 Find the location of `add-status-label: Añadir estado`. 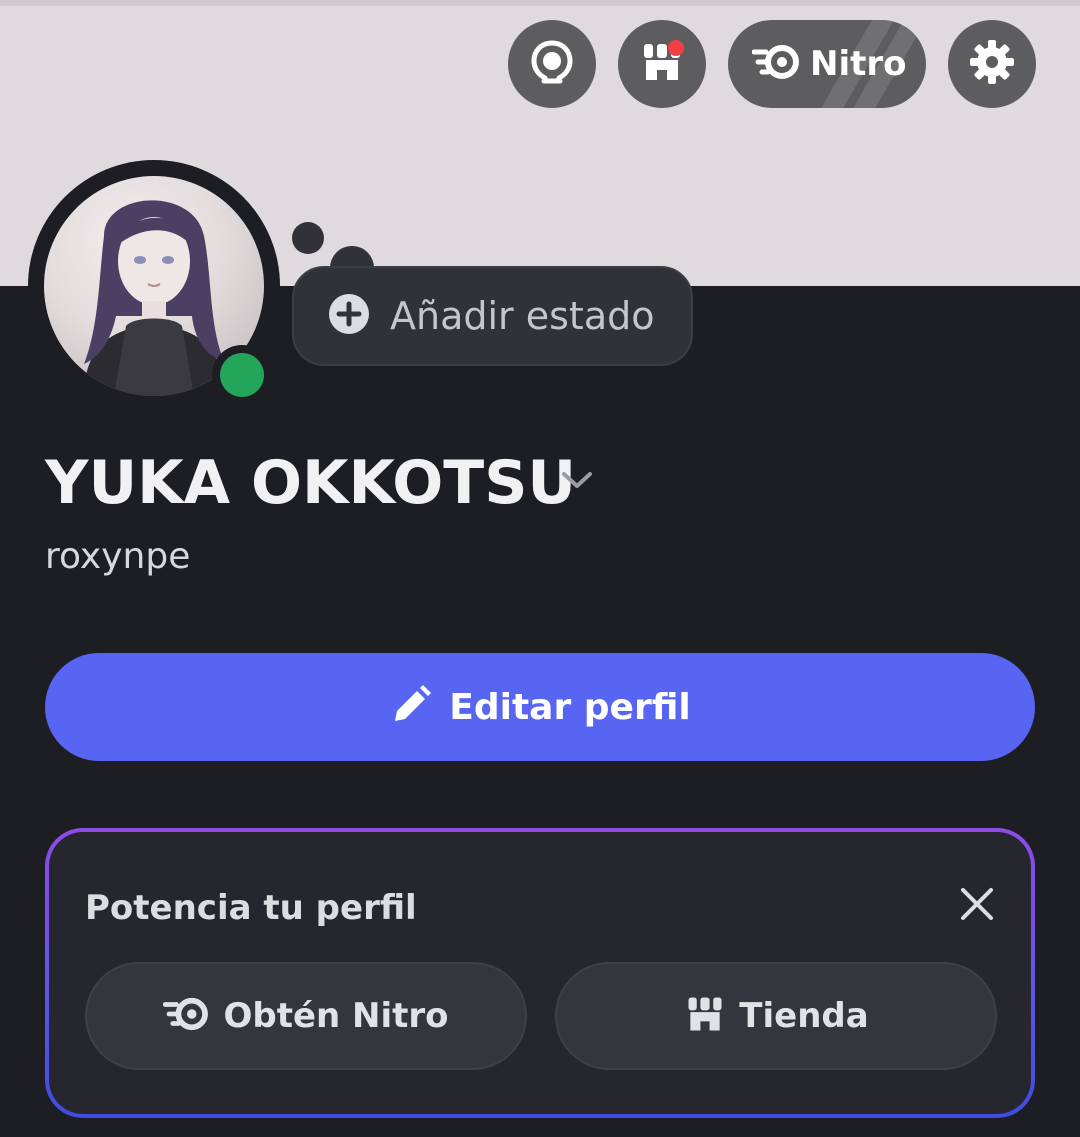

add-status-label: Añadir estado is located at coordinates (522, 316).